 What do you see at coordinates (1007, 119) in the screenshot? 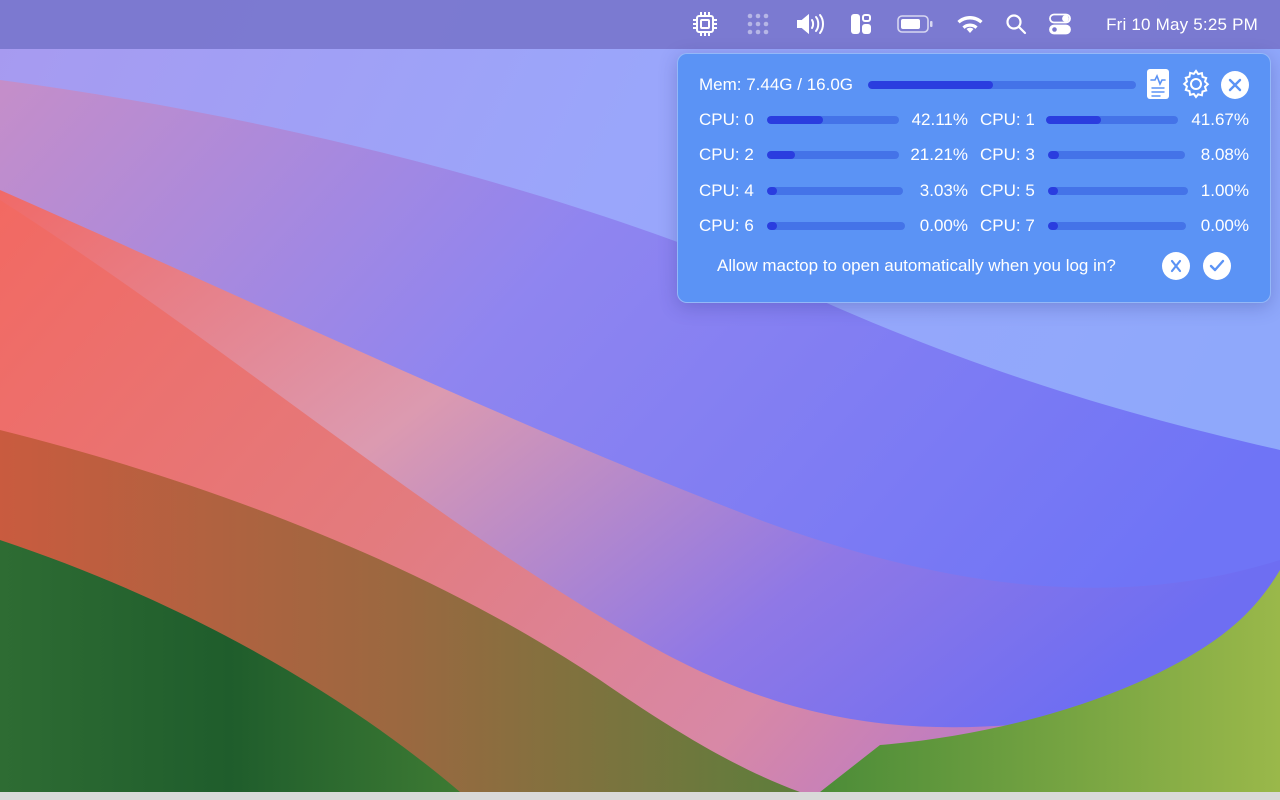
I see `cpu-label: CPU: 1` at bounding box center [1007, 119].